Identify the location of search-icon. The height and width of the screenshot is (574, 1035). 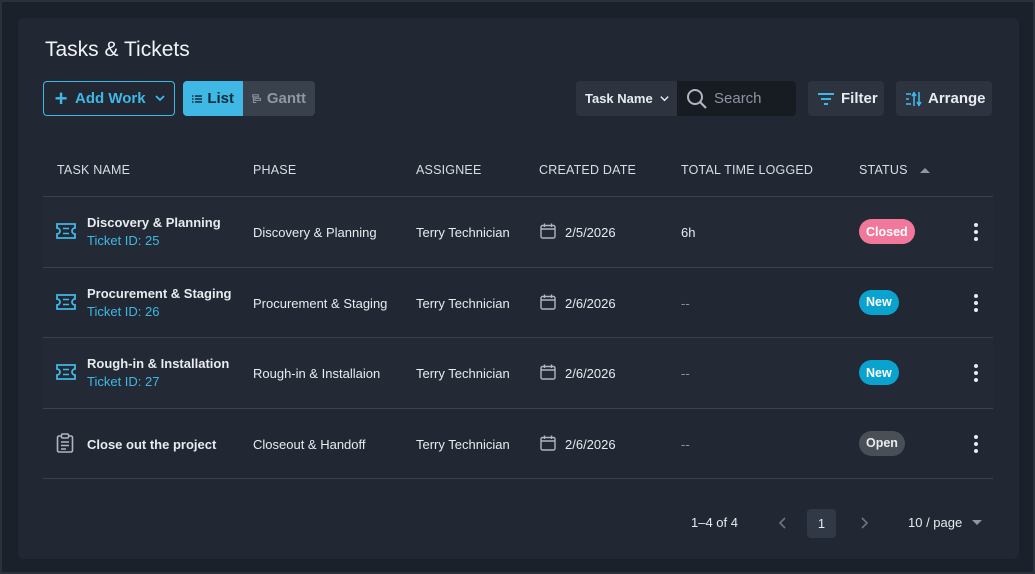
(697, 98).